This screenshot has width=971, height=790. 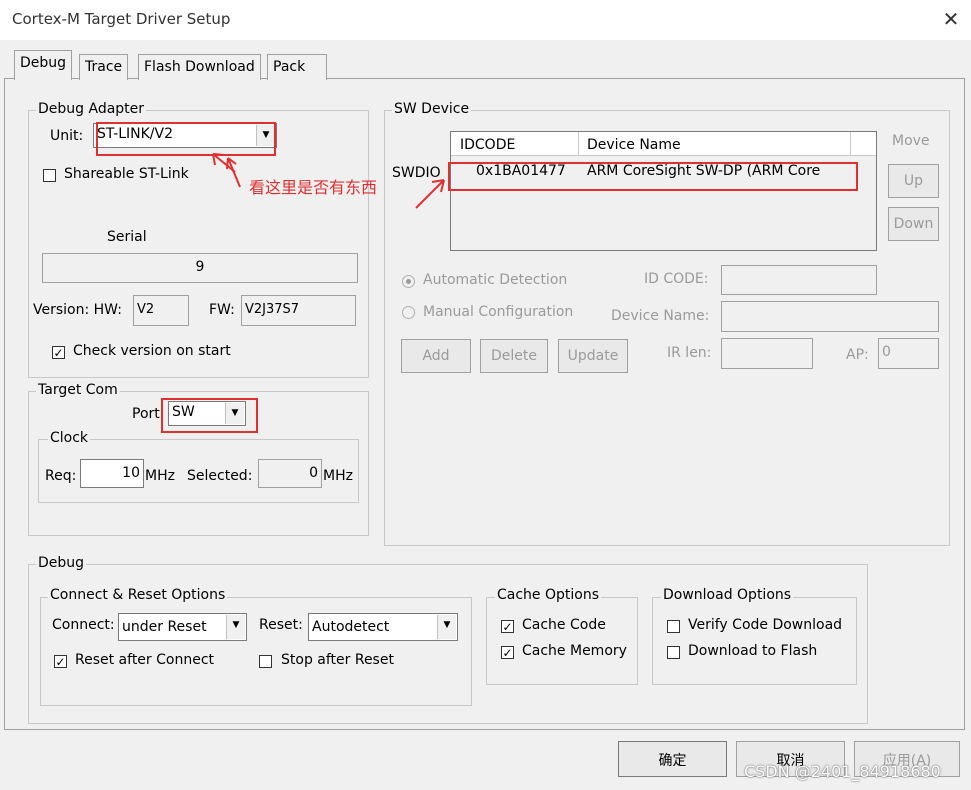 I want to click on window-title: Cortex-M Target Driver Setup, so click(x=121, y=19).